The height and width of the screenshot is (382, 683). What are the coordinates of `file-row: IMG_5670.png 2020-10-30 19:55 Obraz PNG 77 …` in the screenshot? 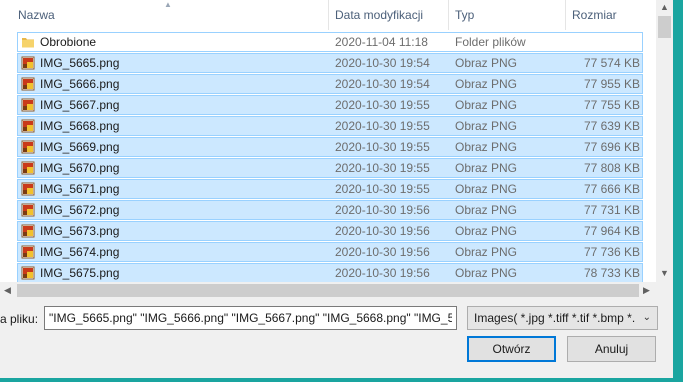 It's located at (330, 168).